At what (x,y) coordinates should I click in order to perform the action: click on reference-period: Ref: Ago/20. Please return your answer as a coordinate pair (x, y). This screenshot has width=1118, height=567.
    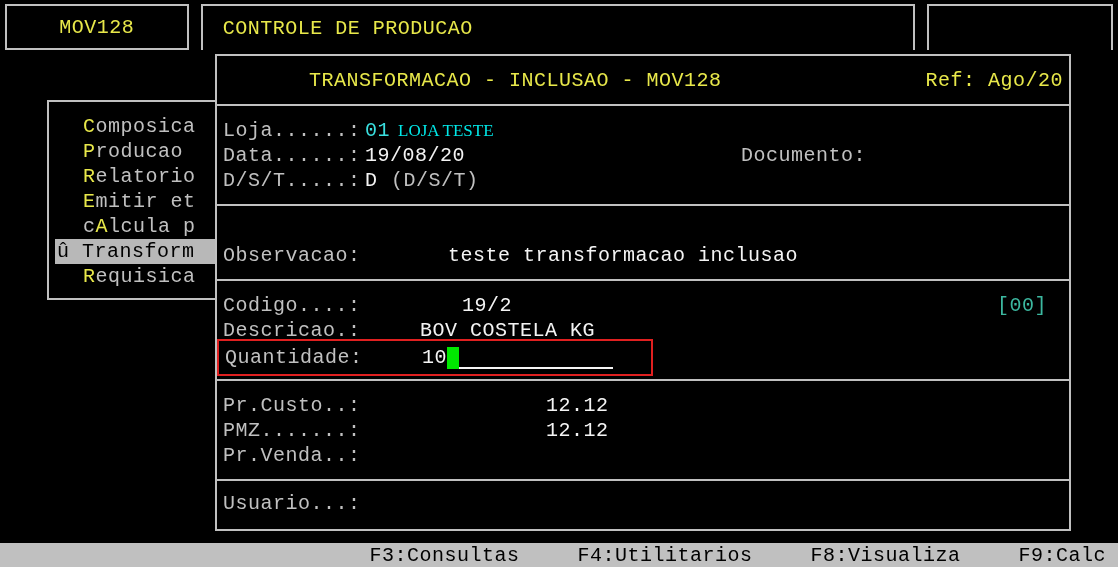
    Looking at the image, I should click on (994, 80).